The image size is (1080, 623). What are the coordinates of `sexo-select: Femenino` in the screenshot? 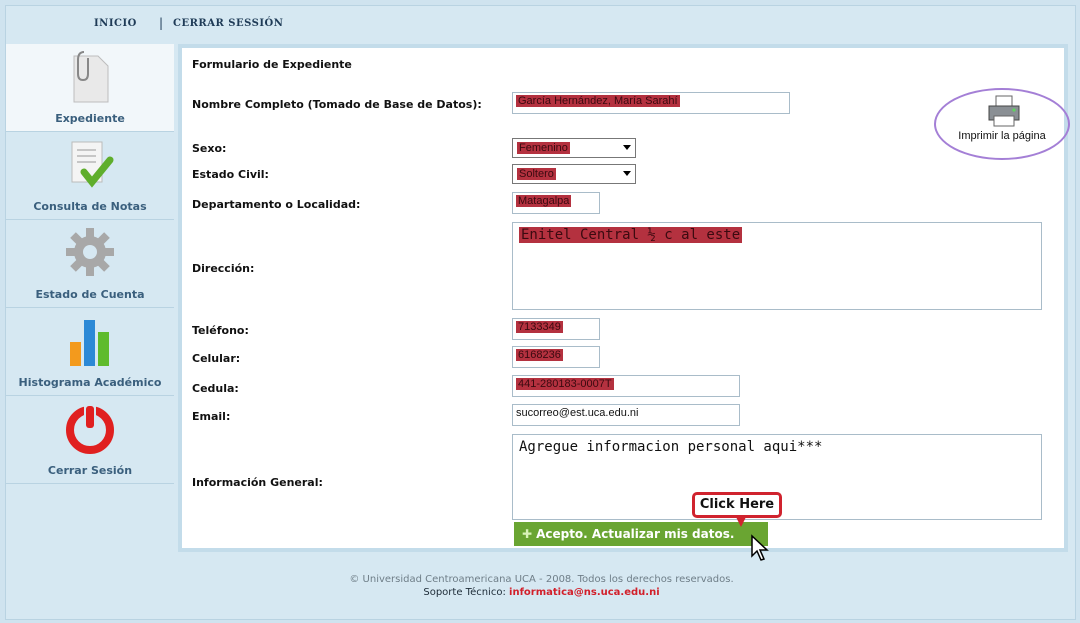 It's located at (574, 148).